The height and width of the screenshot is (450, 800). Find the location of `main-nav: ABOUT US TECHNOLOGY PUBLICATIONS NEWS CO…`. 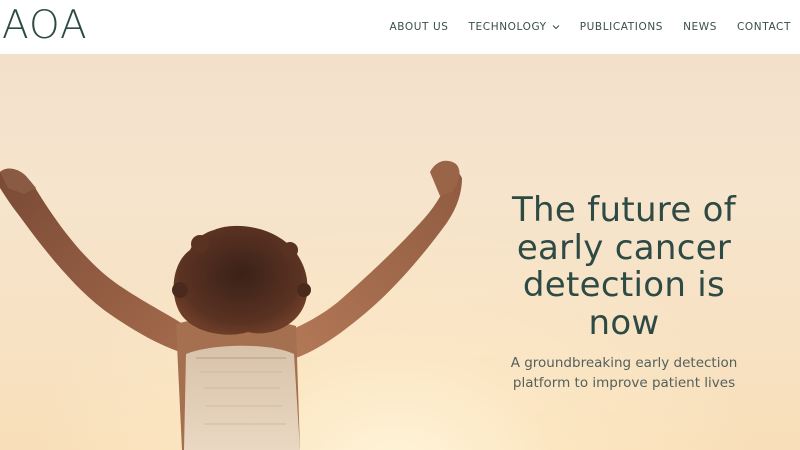

main-nav: ABOUT US TECHNOLOGY PUBLICATIONS NEWS CO… is located at coordinates (590, 27).